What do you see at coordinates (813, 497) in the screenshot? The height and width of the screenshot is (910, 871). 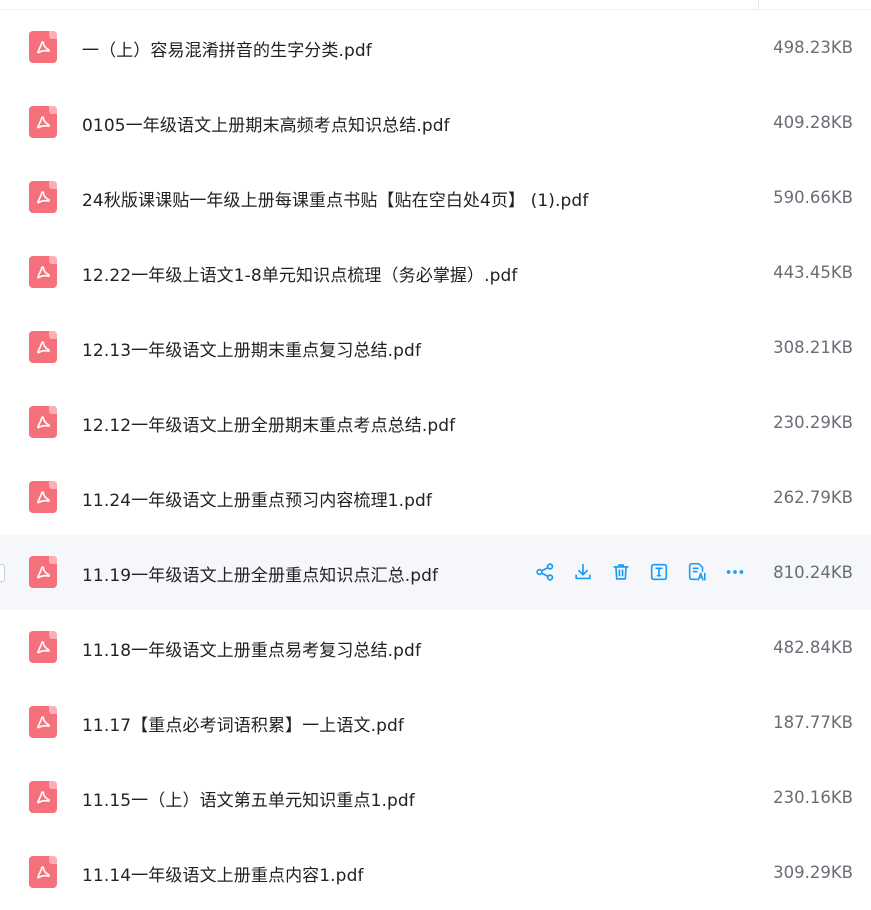 I see `file-size: 262.79KB` at bounding box center [813, 497].